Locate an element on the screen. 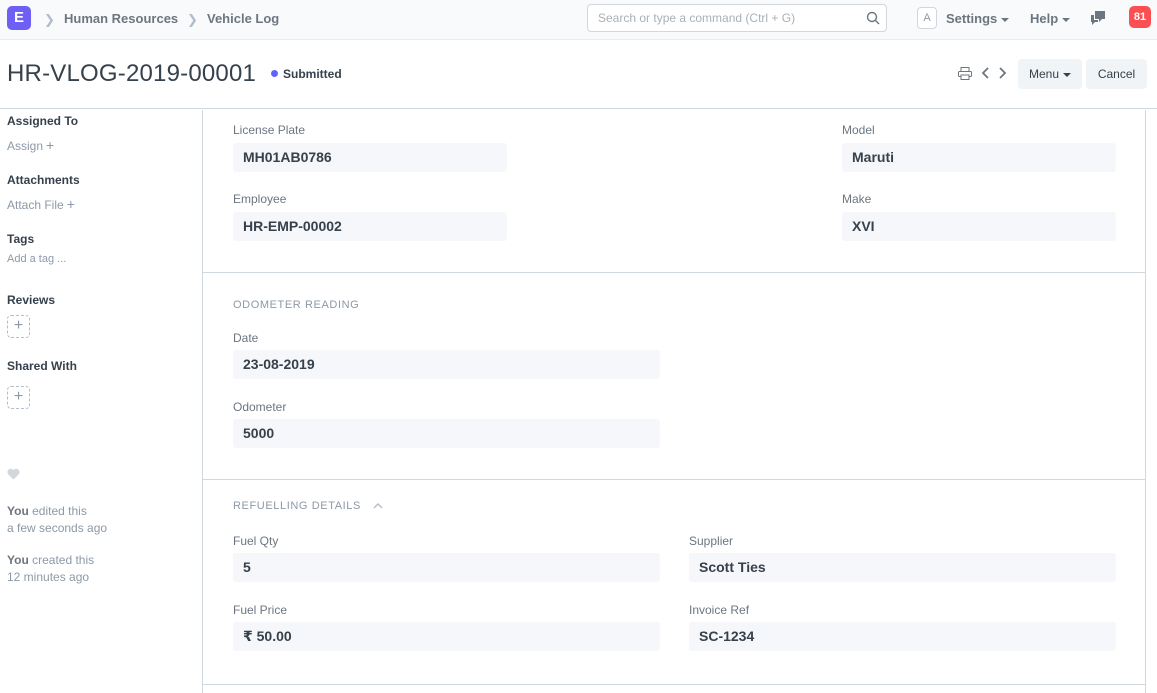 This screenshot has width=1157, height=693. help-dropdown: Help is located at coordinates (1050, 18).